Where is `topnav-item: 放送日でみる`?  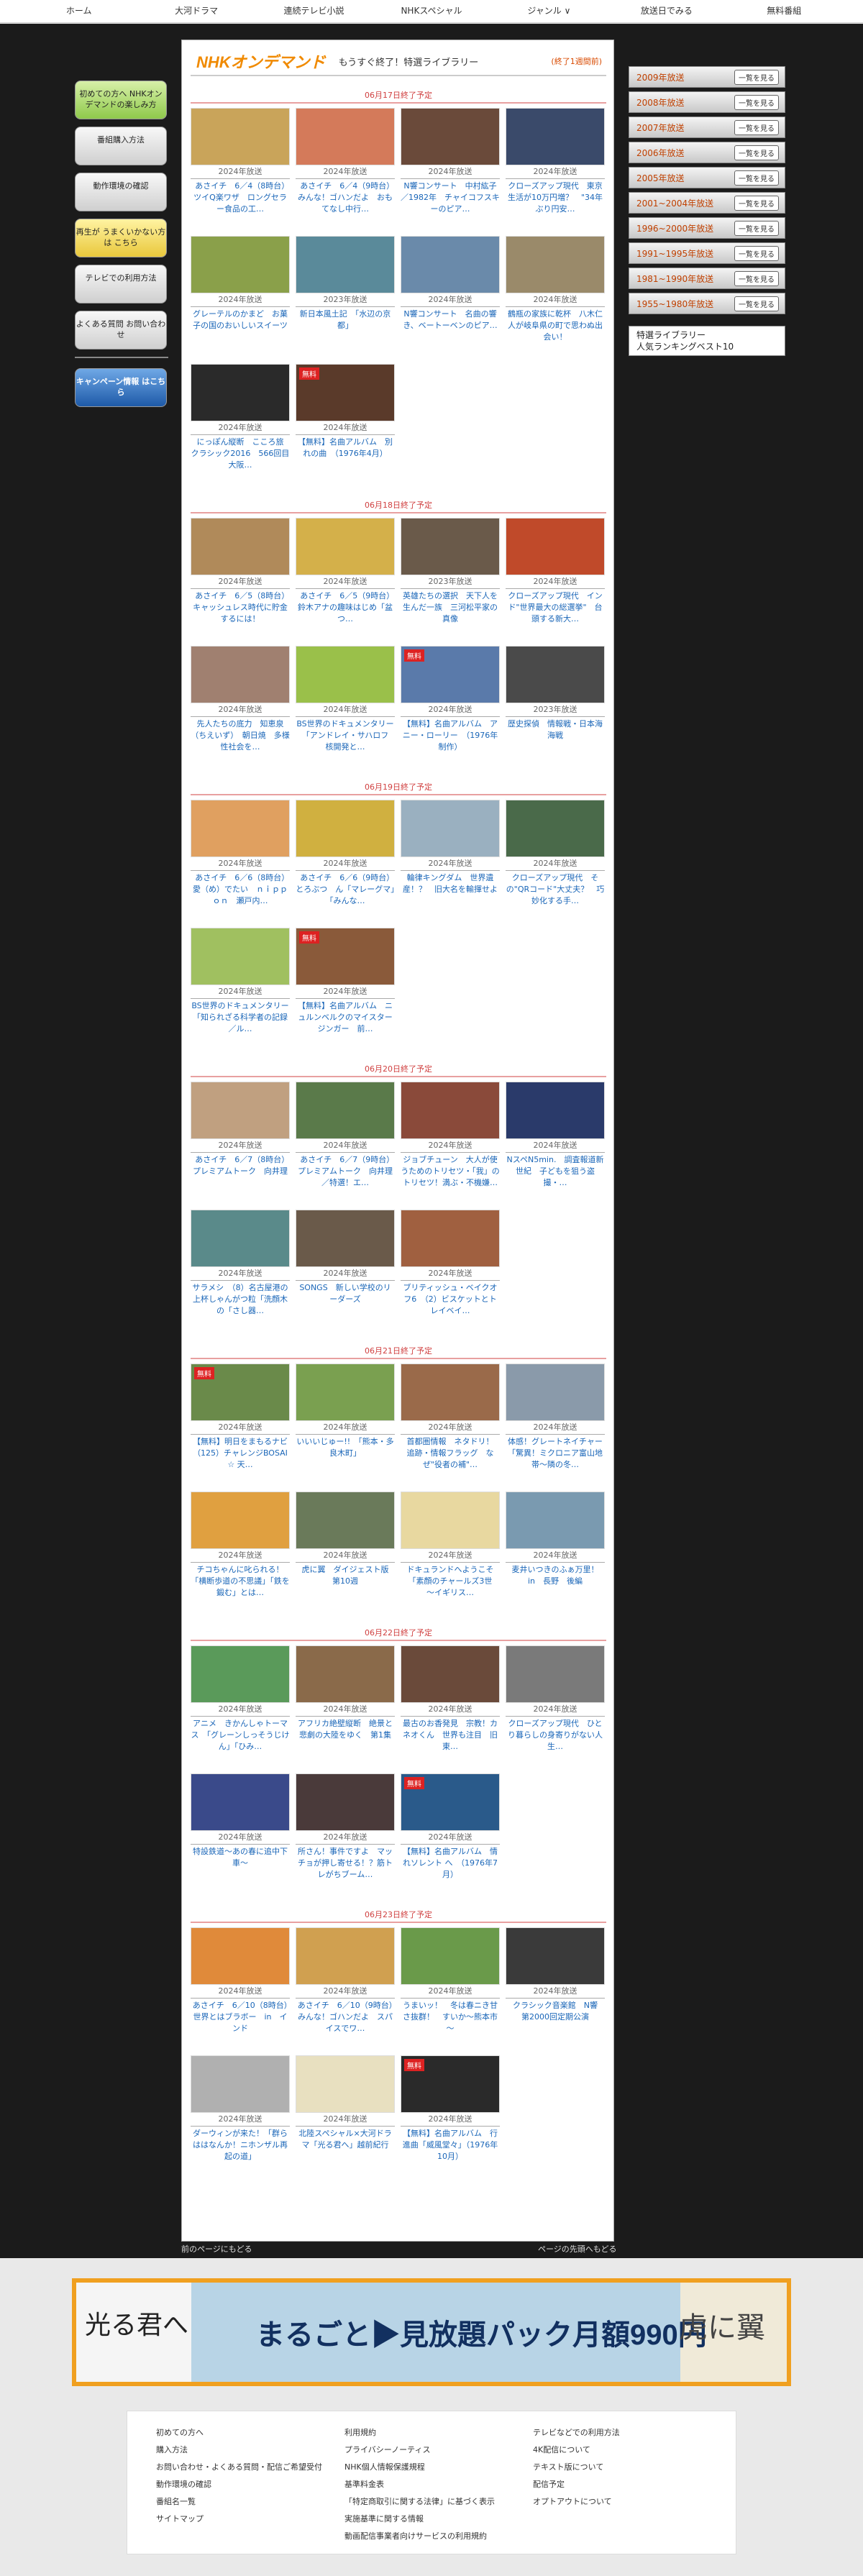 topnav-item: 放送日でみる is located at coordinates (666, 11).